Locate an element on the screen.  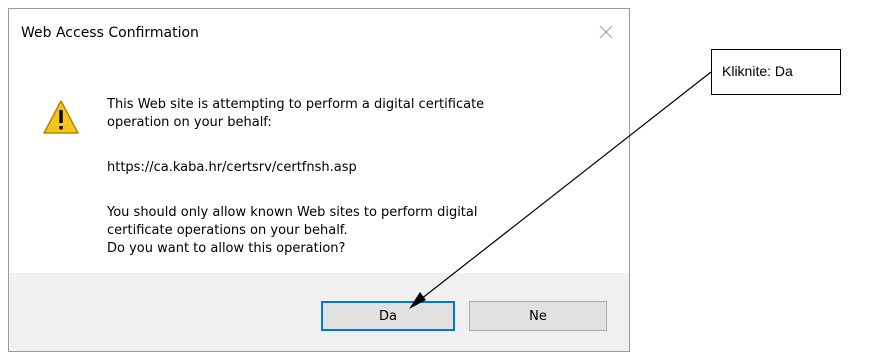
message-line: operation on your behalf: is located at coordinates (189, 122).